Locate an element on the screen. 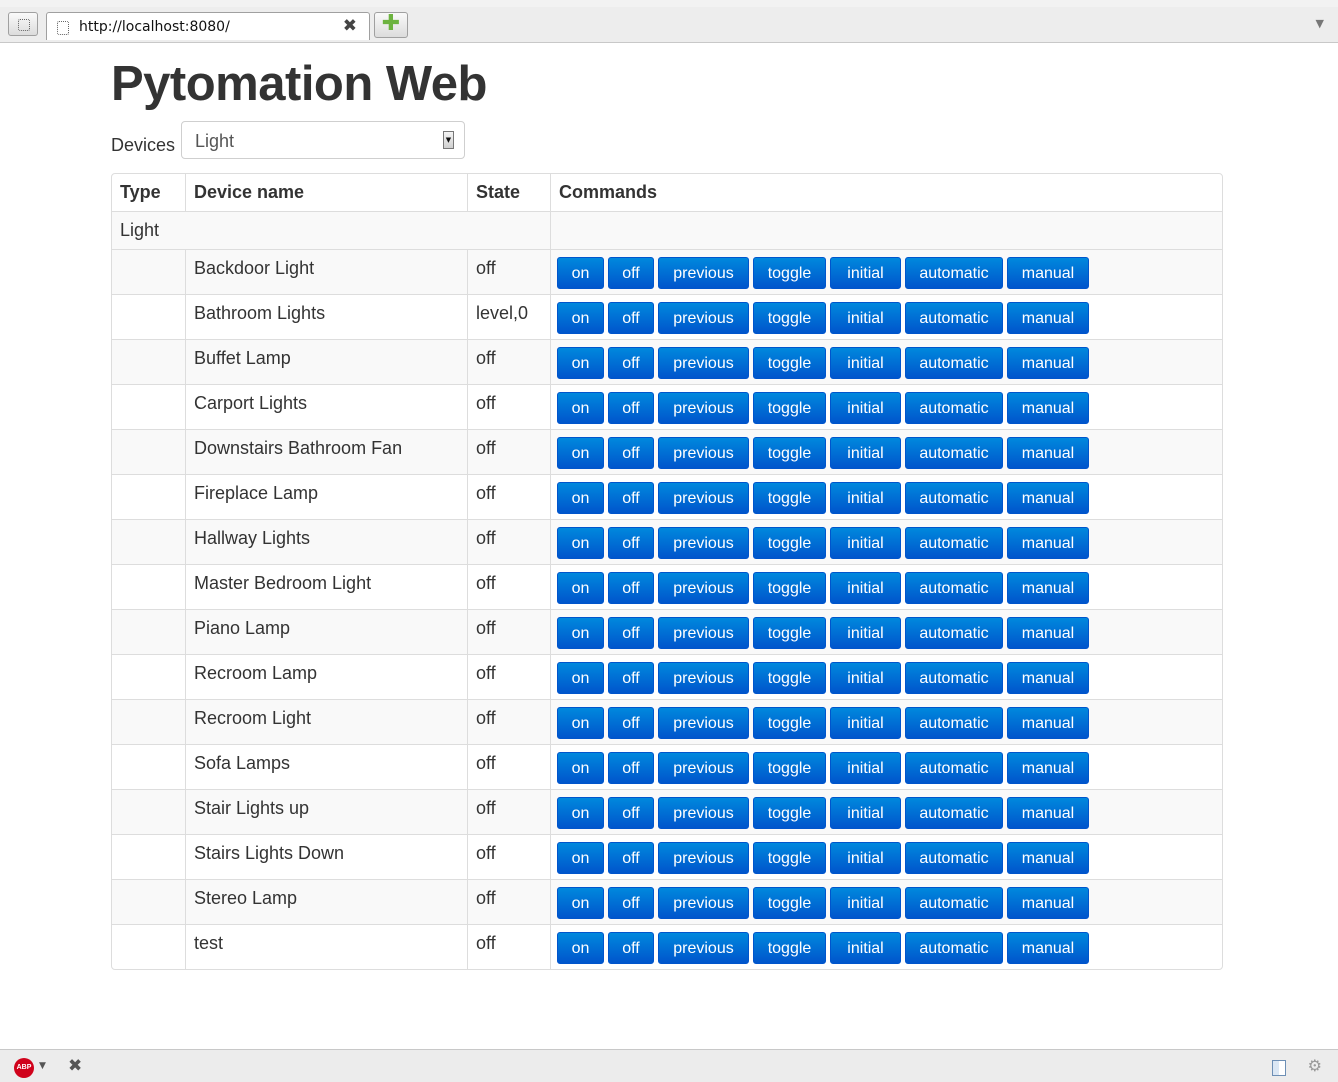  stop-icon: ✖ is located at coordinates (75, 1066).